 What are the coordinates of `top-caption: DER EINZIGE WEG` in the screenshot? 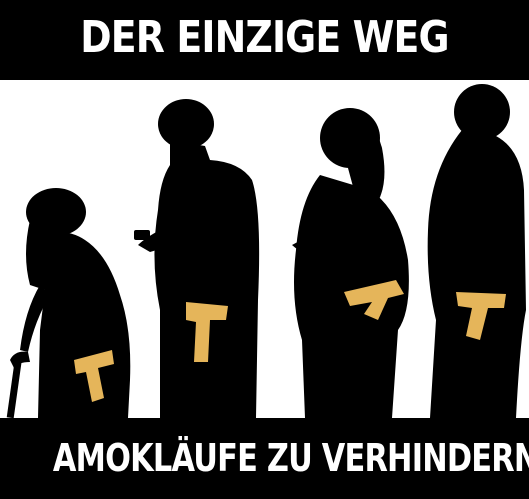 It's located at (264, 37).